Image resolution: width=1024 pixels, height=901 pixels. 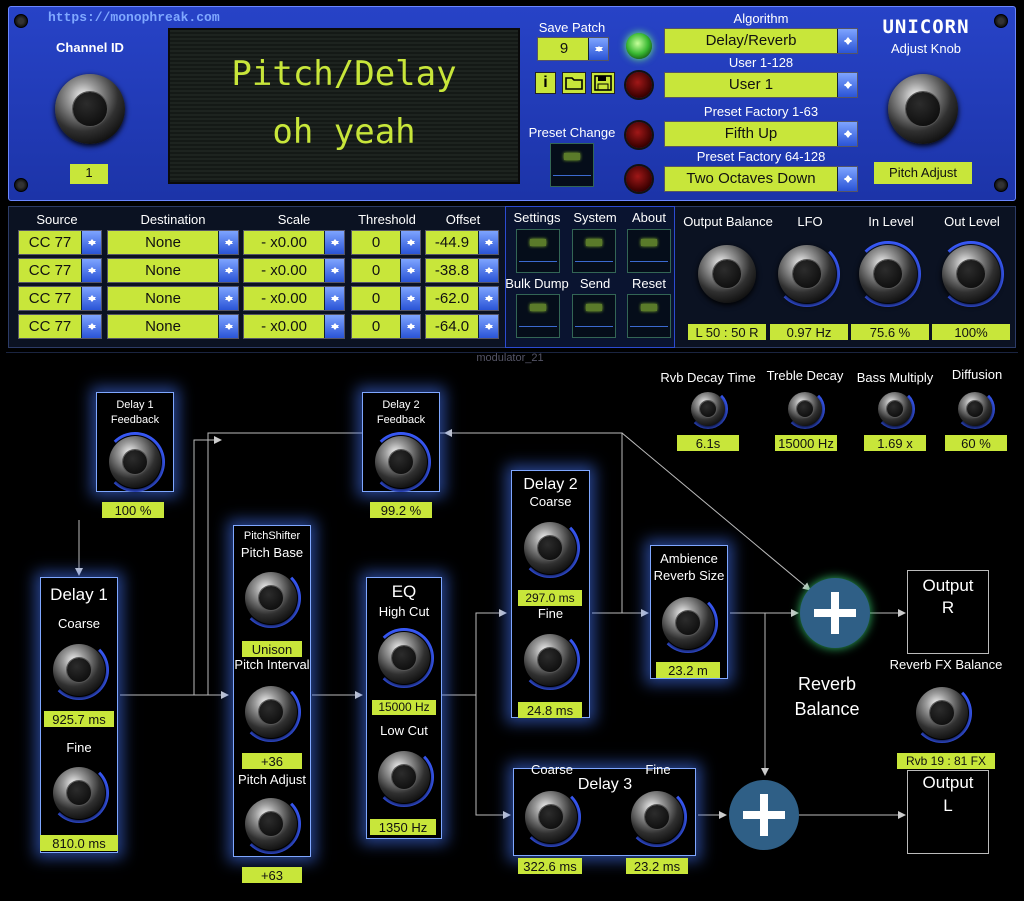 I want to click on delay1-feedback-title: Delay 1, so click(x=135, y=405).